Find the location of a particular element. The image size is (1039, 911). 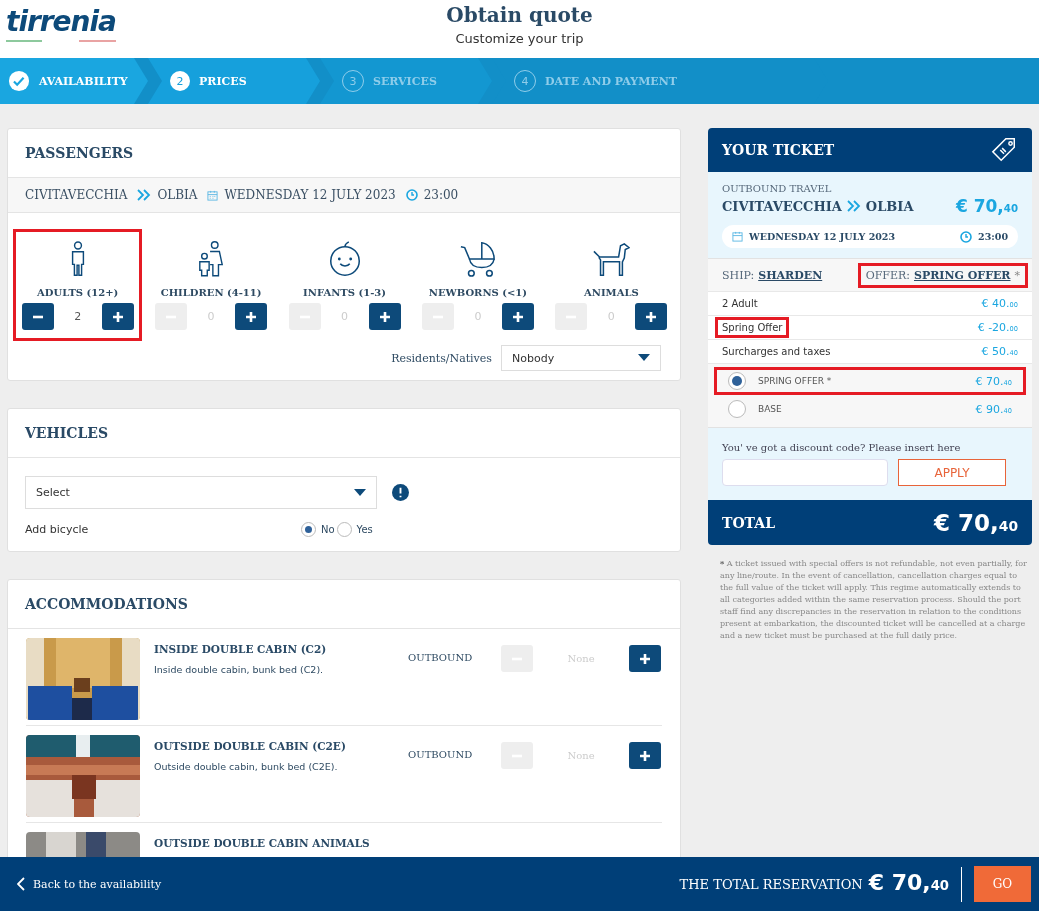

total-amount: € 70,40 is located at coordinates (976, 522).